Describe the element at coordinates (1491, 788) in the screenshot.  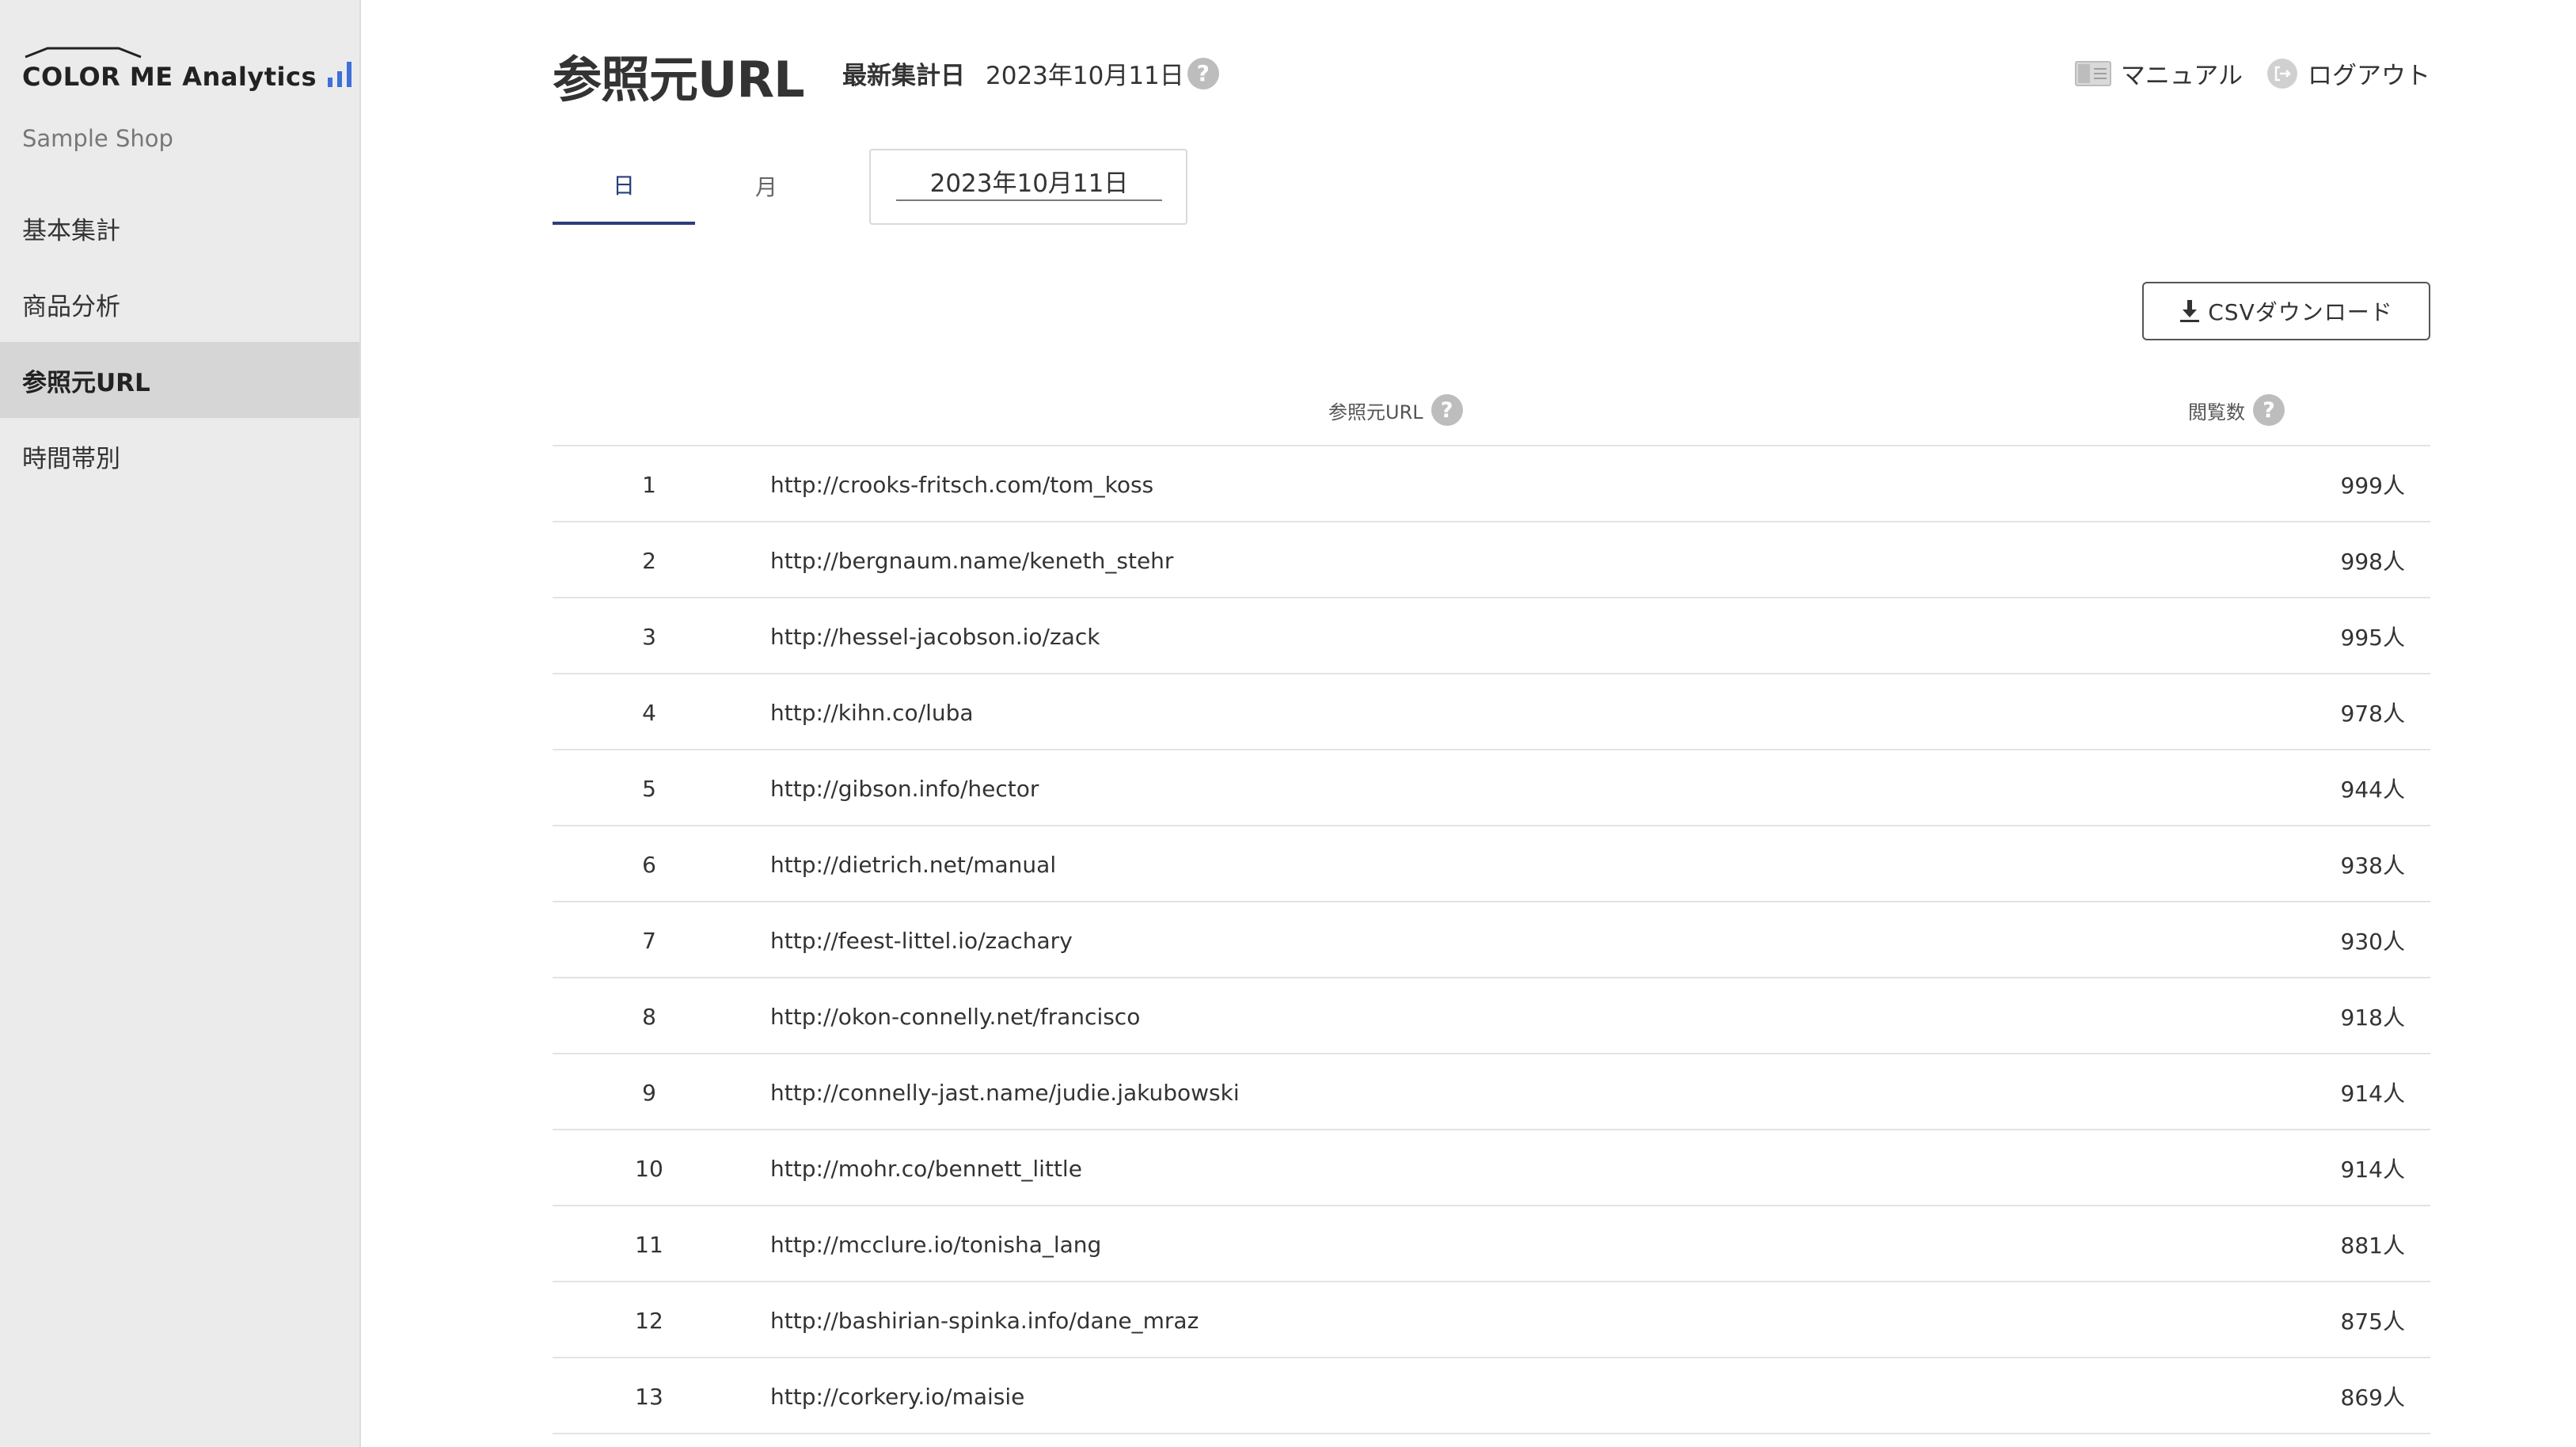
I see `table-row: 5 http://gibson.info/hector 944人` at that location.